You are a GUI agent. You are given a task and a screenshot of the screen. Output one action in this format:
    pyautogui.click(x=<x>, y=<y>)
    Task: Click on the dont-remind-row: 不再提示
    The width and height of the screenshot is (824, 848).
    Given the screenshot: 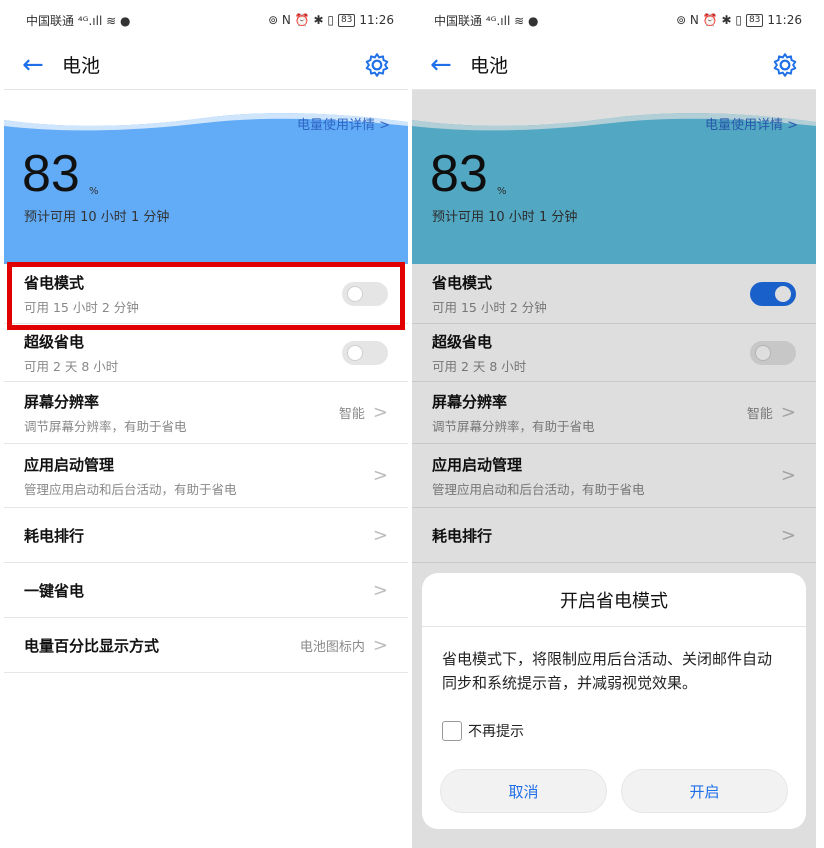 What is the action you would take?
    pyautogui.click(x=624, y=731)
    